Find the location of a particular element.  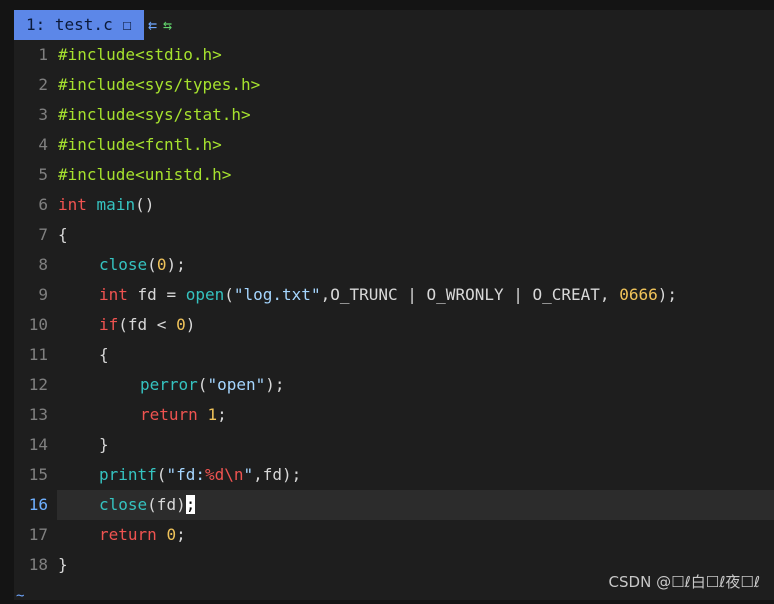

code-line: 17 return 0; is located at coordinates (394, 535).